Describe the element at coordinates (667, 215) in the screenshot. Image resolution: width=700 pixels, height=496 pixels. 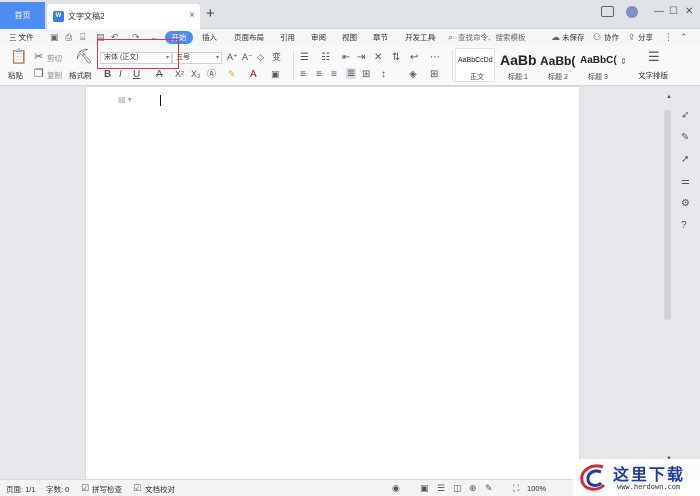
I see `vertical-scrollbar` at that location.